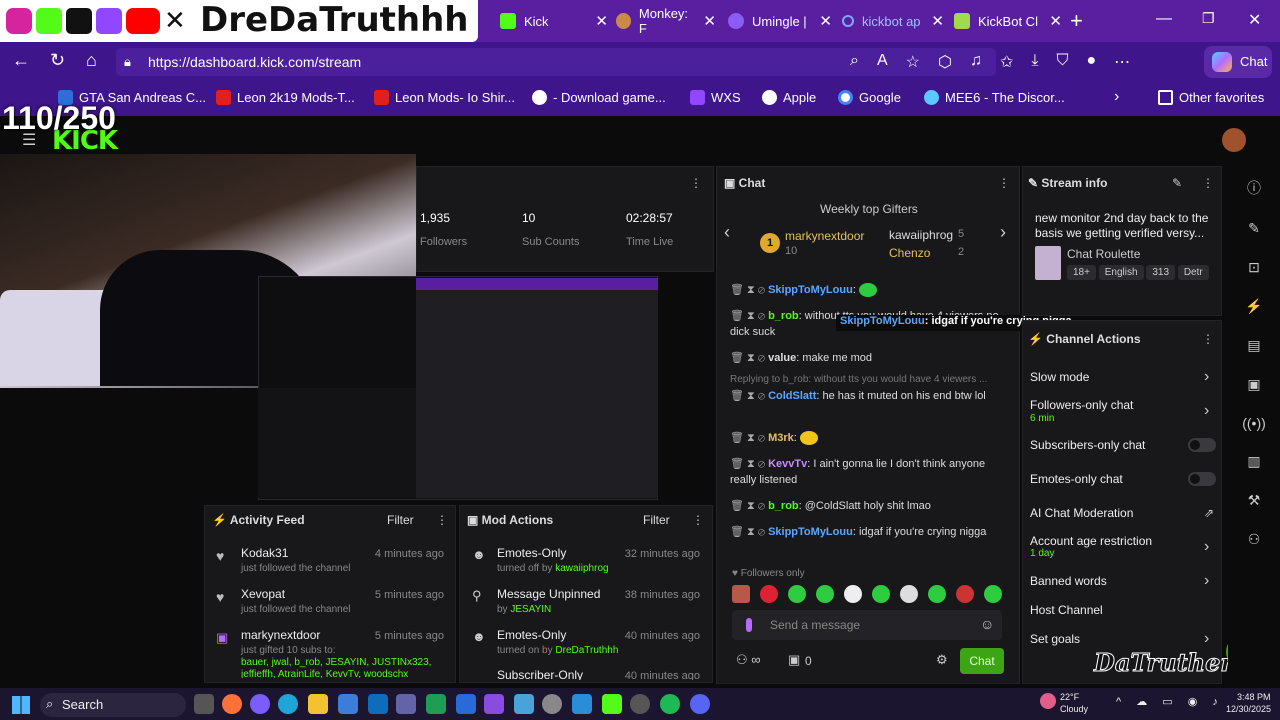 The width and height of the screenshot is (1280, 720). What do you see at coordinates (1074, 709) in the screenshot?
I see `weather-text: Cloudy` at bounding box center [1074, 709].